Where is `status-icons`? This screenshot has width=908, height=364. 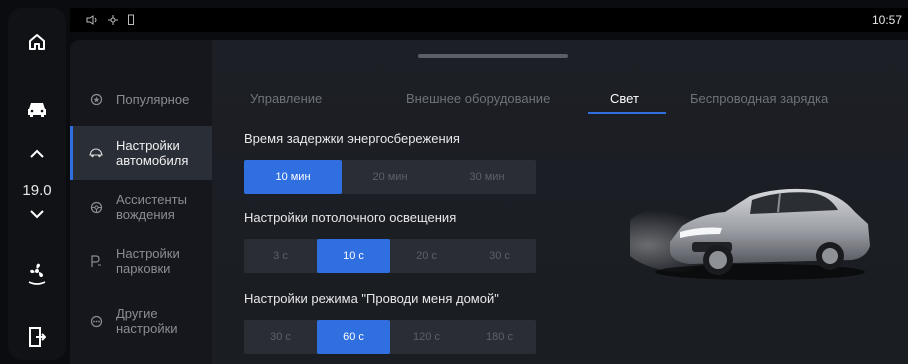
status-icons is located at coordinates (110, 19).